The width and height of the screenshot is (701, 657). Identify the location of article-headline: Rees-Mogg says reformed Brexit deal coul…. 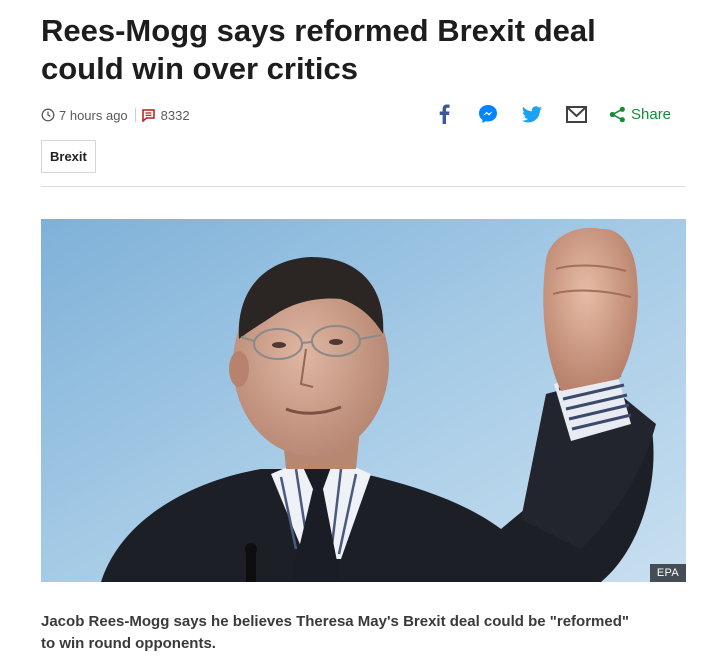
(318, 49).